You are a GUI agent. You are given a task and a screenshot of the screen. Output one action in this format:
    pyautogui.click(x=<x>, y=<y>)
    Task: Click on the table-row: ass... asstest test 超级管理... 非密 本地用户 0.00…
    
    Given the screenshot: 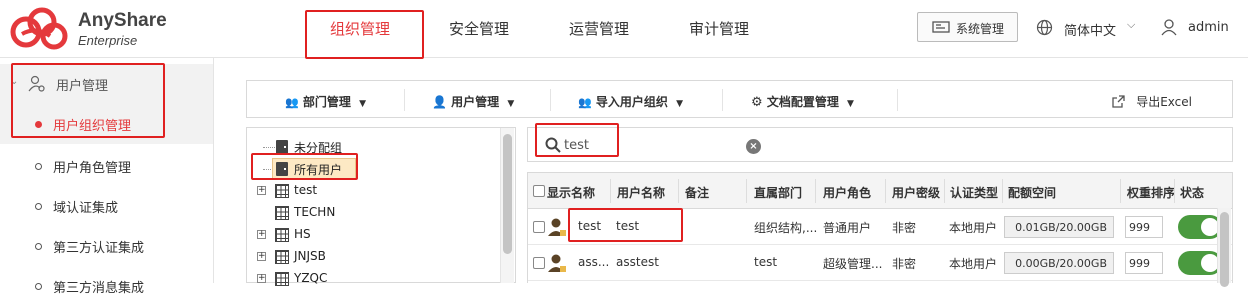 What is the action you would take?
    pyautogui.click(x=880, y=263)
    